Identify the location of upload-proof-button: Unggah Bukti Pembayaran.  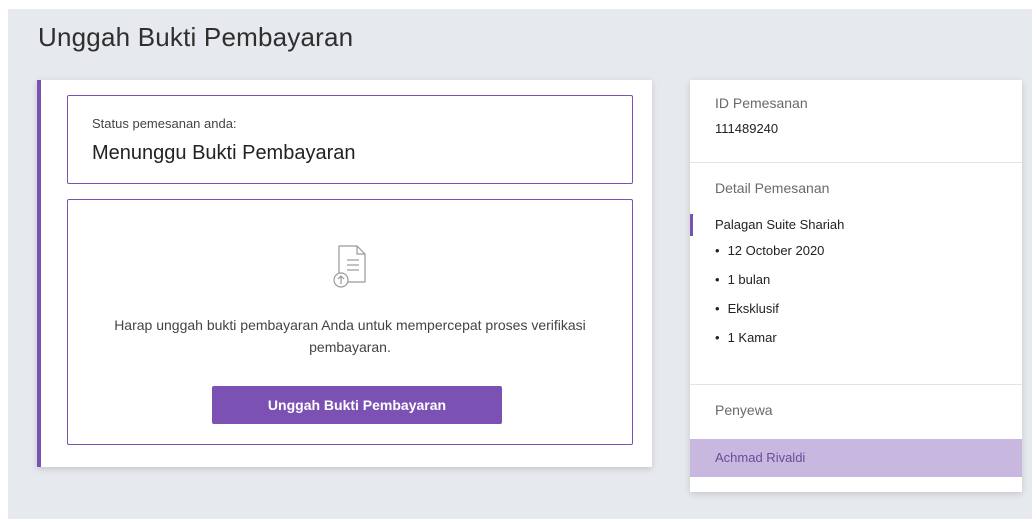
(357, 405).